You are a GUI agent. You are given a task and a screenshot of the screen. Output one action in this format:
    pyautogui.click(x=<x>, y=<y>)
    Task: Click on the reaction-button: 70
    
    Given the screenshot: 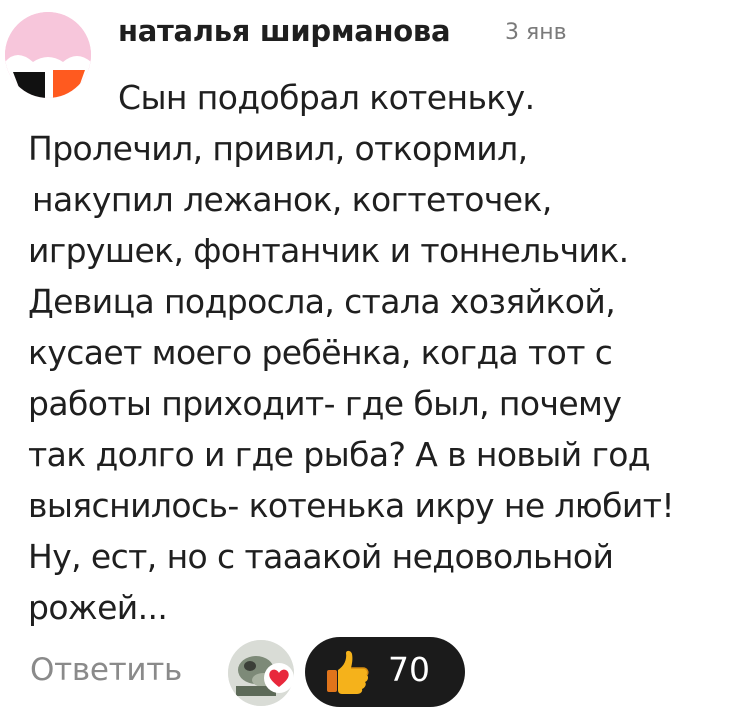 What is the action you would take?
    pyautogui.click(x=385, y=672)
    